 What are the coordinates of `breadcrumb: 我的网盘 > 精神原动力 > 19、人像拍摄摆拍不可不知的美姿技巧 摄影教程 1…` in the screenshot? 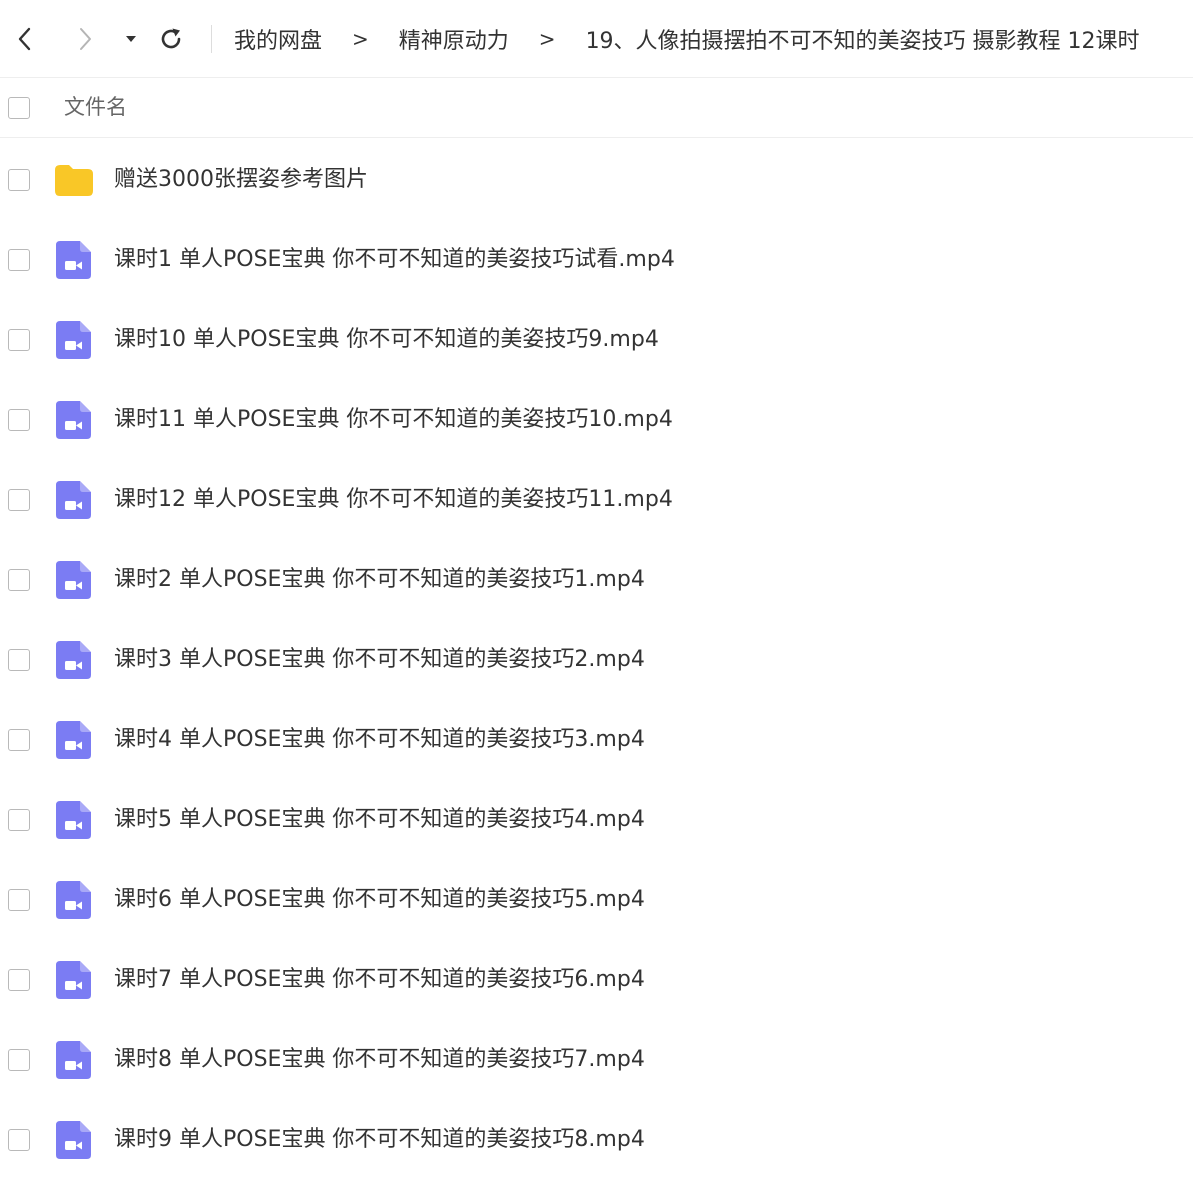 It's located at (687, 39).